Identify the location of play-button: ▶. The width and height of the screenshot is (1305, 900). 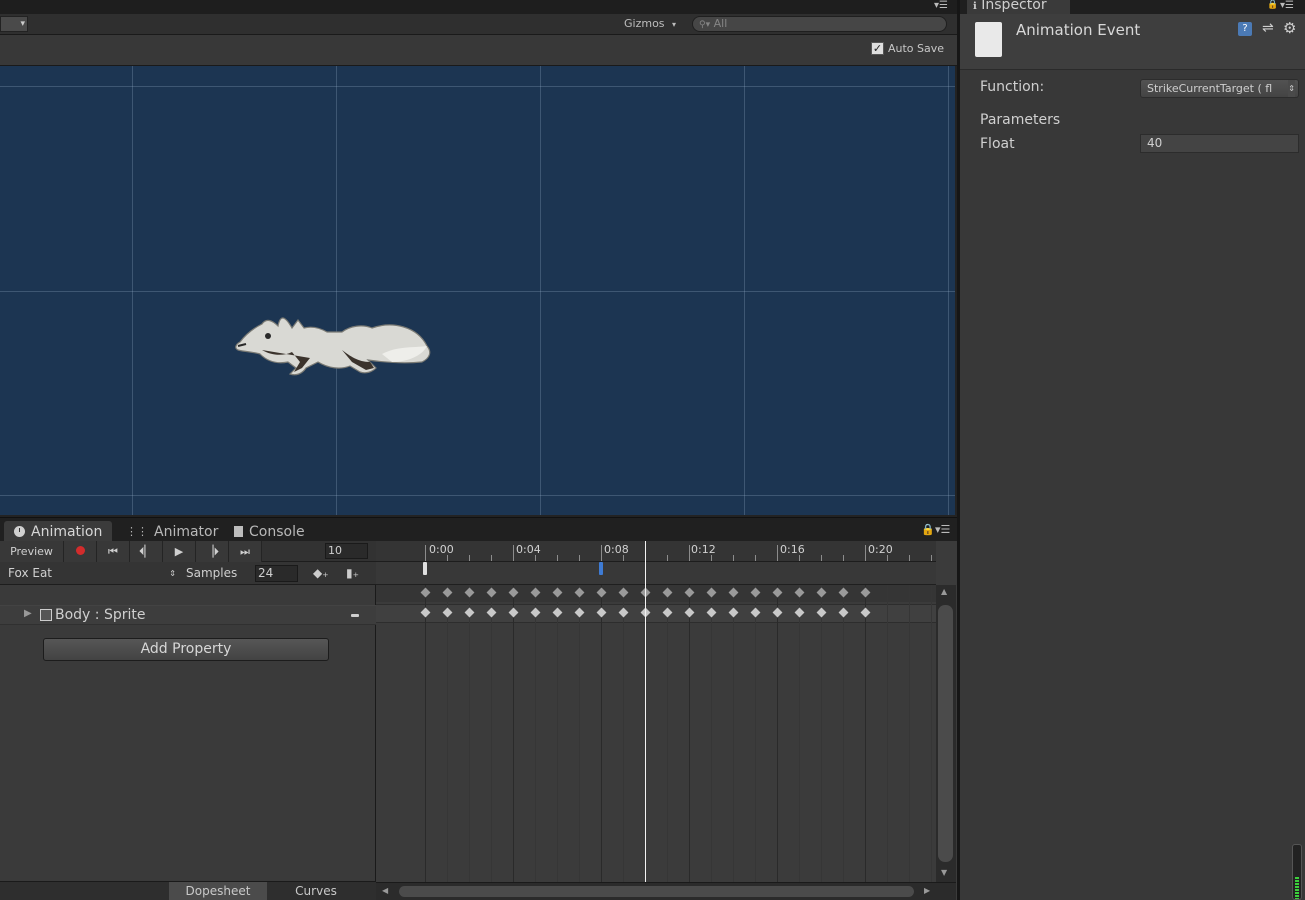
(179, 551).